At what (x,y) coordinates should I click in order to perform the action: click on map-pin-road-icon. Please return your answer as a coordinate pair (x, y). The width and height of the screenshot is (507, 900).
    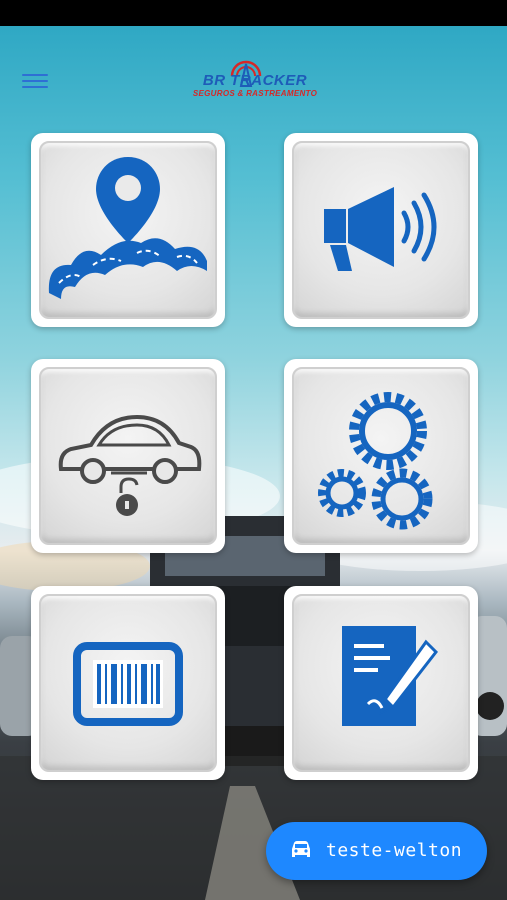
    Looking at the image, I should click on (127, 228).